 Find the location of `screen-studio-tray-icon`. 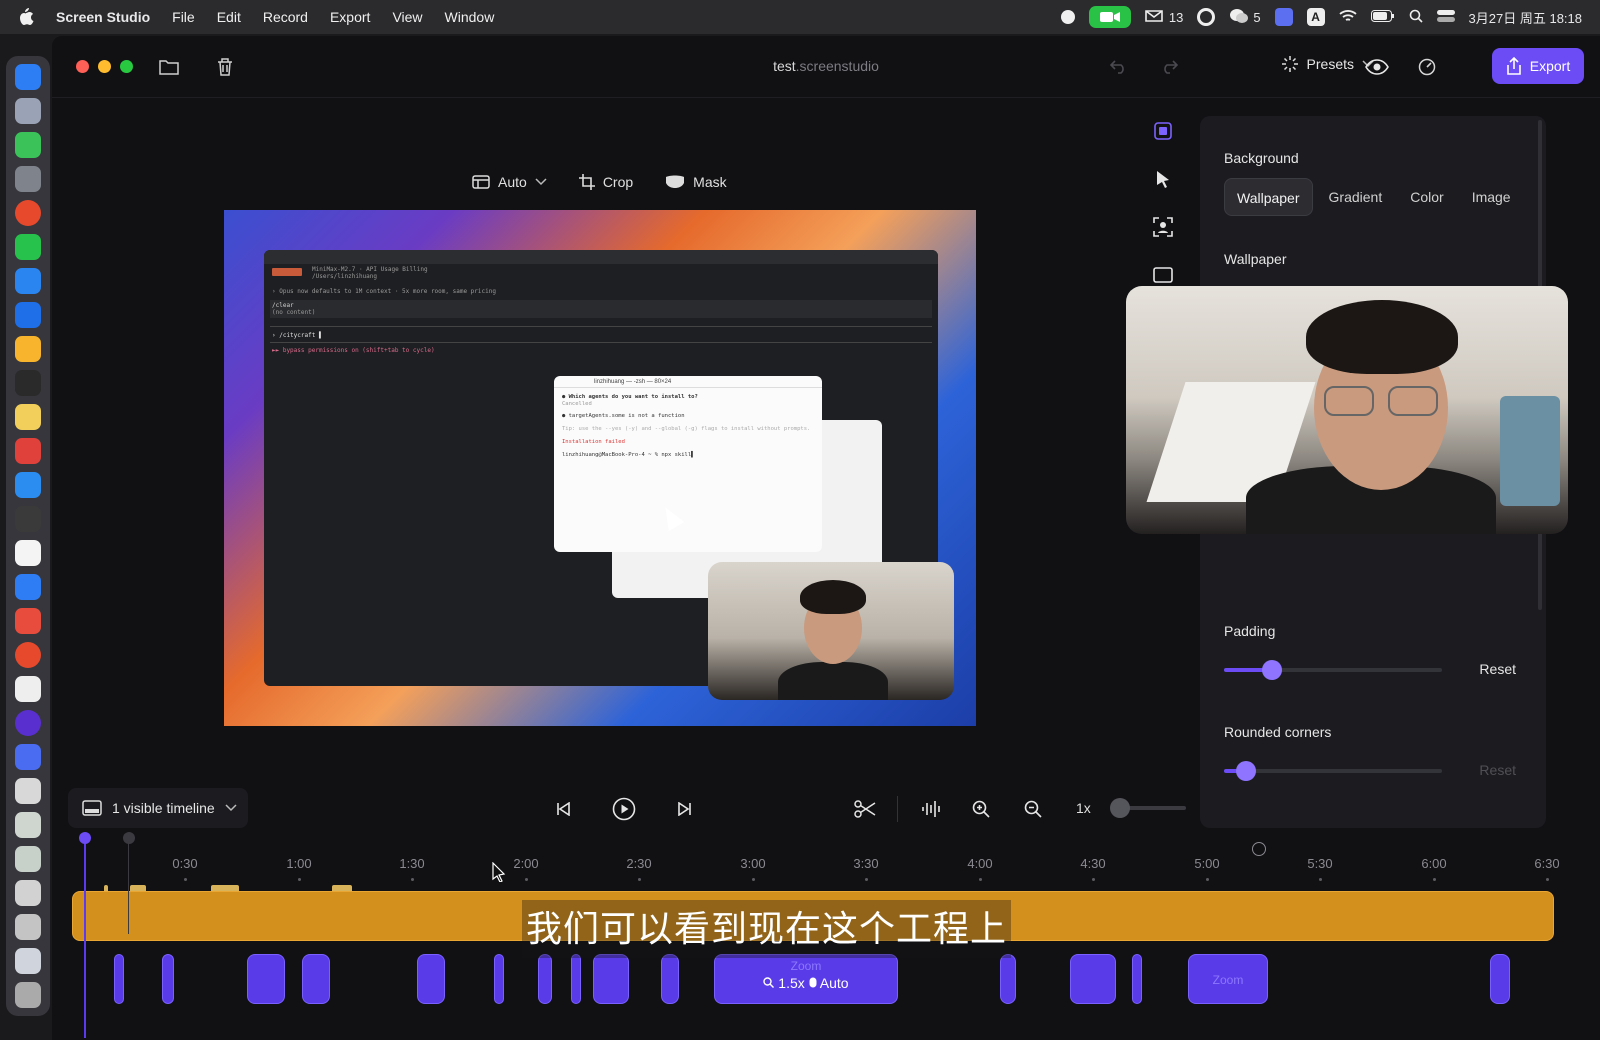

screen-studio-tray-icon is located at coordinates (1206, 17).